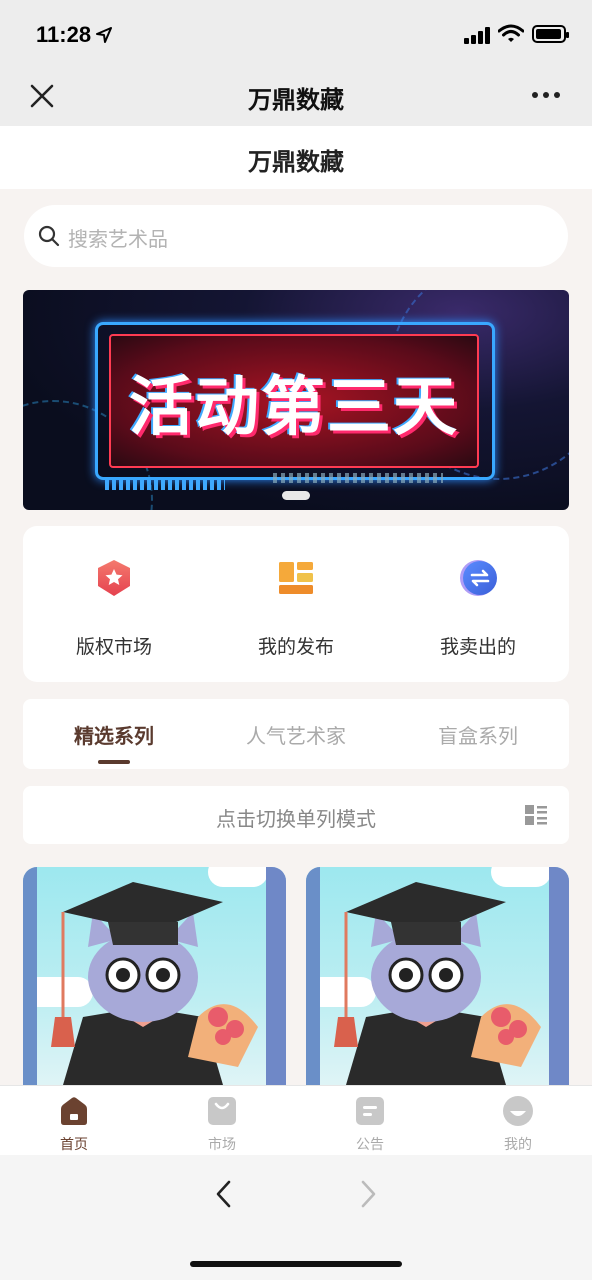 The width and height of the screenshot is (592, 1280). I want to click on series-tabs: 精选系列 人气艺术家 盲盒系列, so click(296, 734).